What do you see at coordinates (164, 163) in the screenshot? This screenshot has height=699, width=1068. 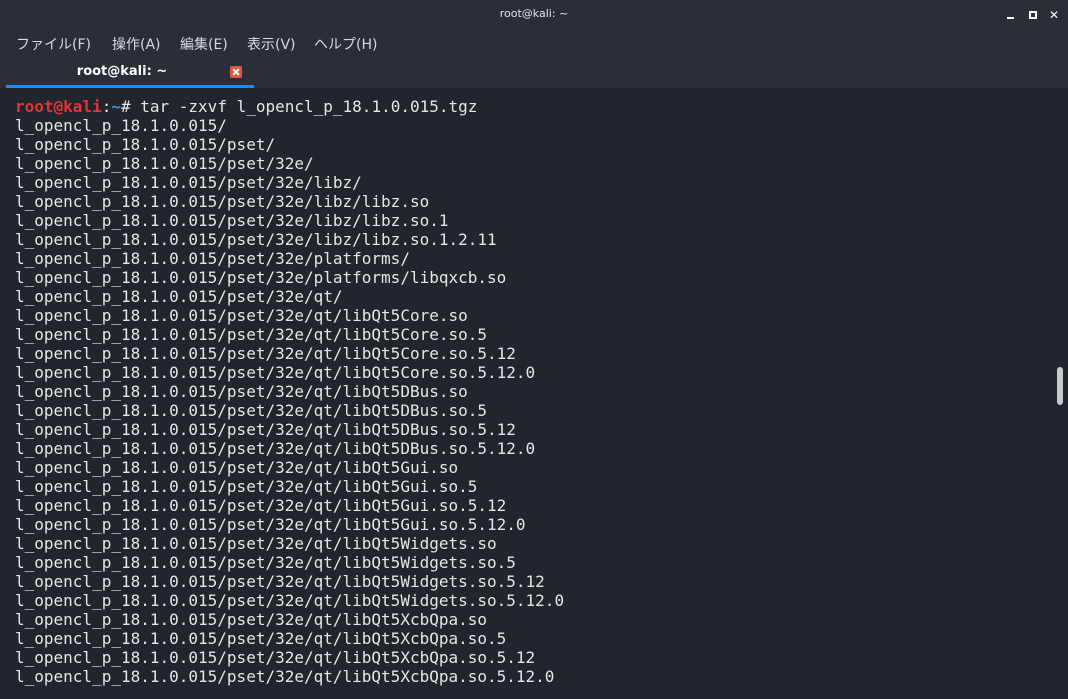 I see `output-line: l_opencl_p_18.1.0.015/pset/32e/` at bounding box center [164, 163].